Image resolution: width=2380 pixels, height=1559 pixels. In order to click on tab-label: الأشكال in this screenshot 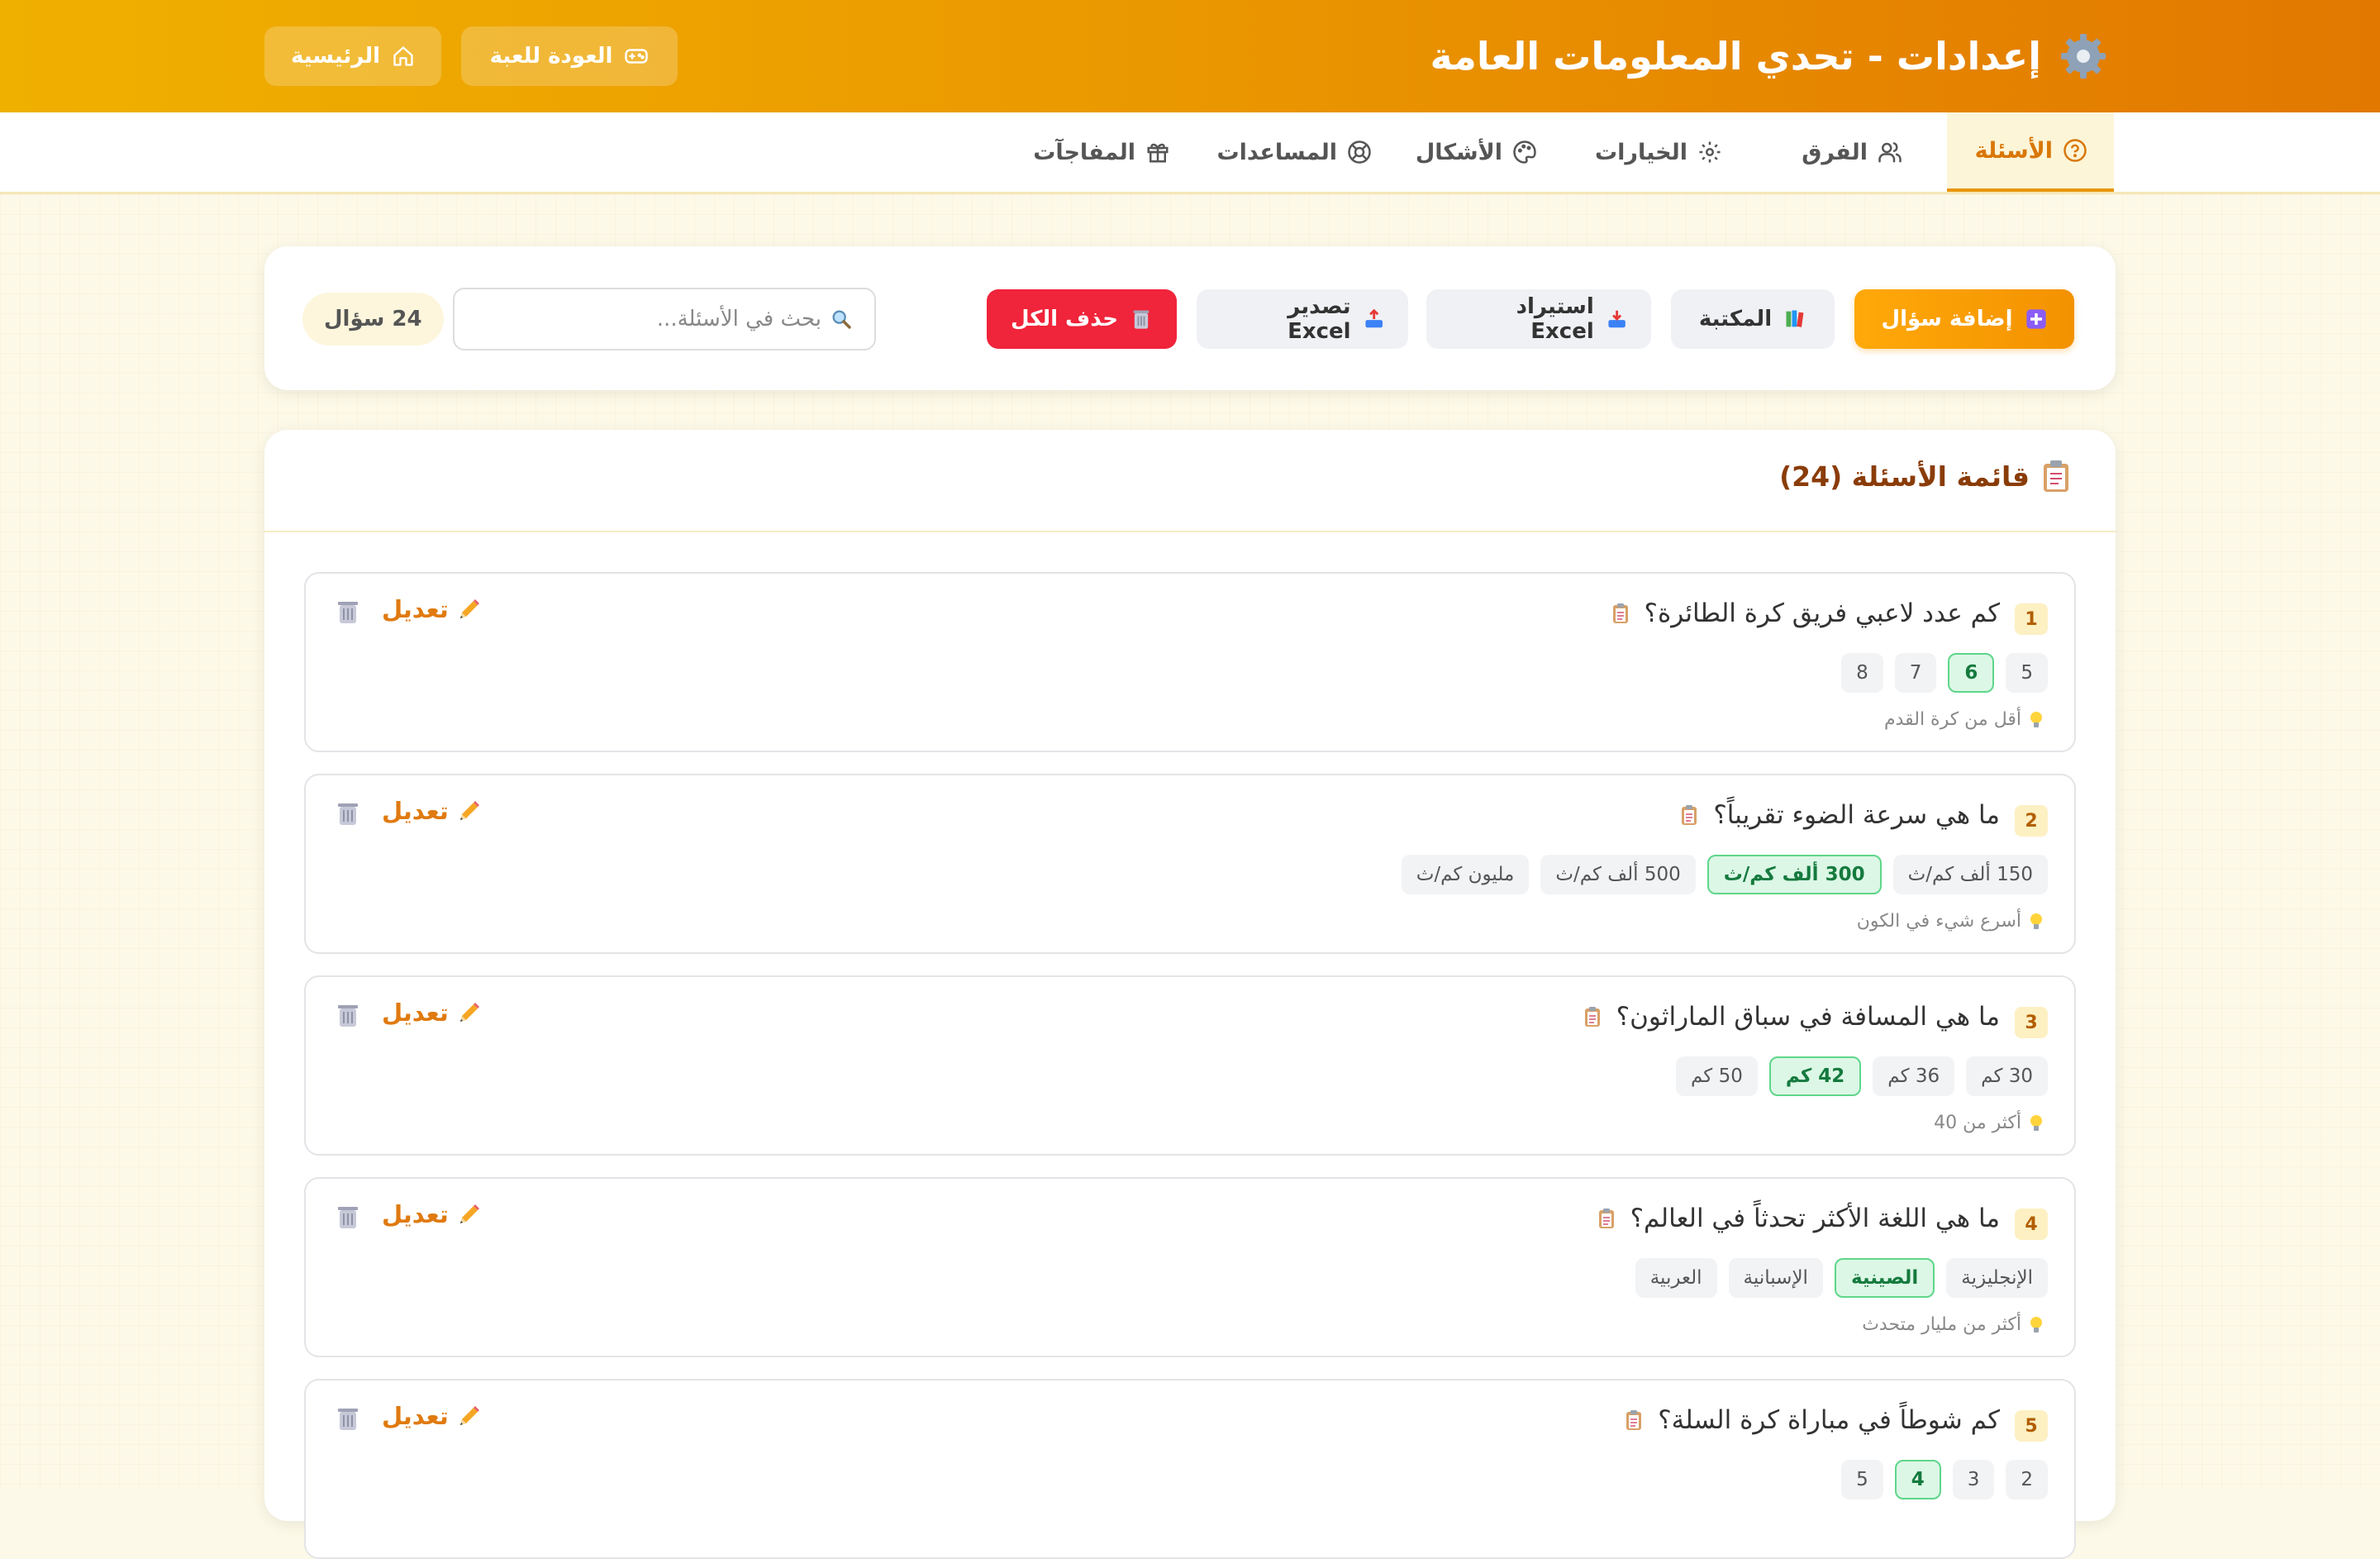, I will do `click(1458, 152)`.